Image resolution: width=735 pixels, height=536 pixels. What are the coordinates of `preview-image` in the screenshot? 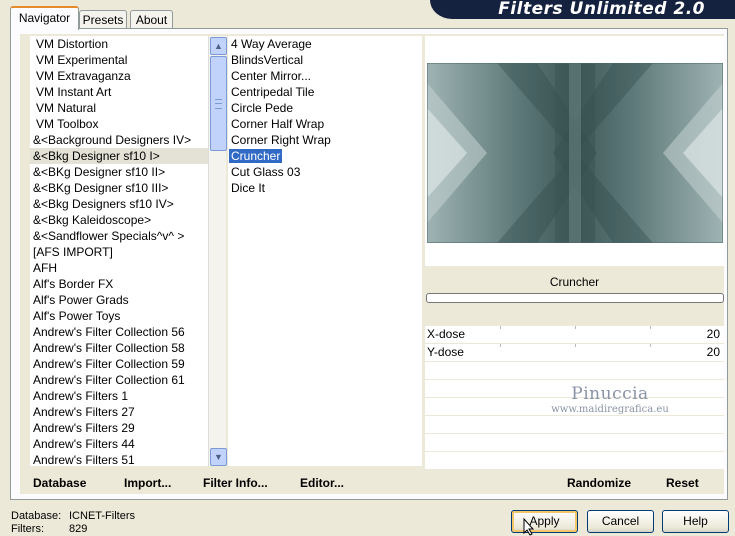 It's located at (575, 153).